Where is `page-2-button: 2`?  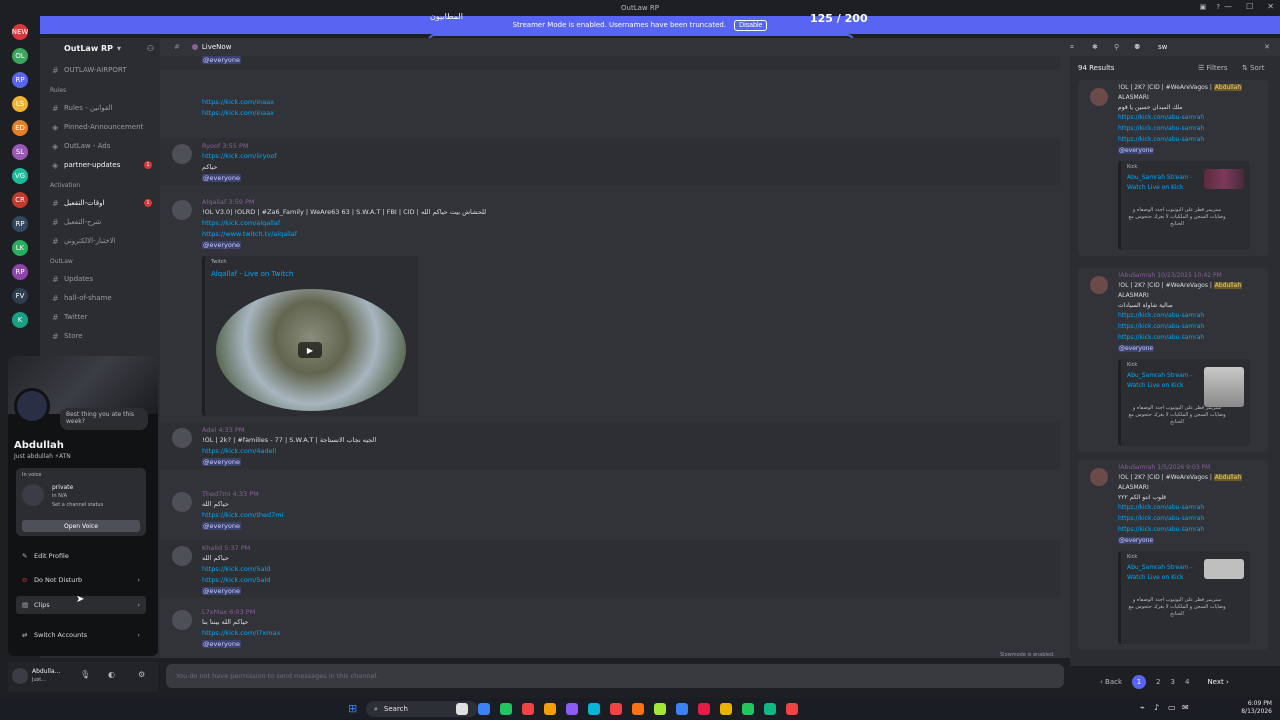
page-2-button: 2 is located at coordinates (1158, 682).